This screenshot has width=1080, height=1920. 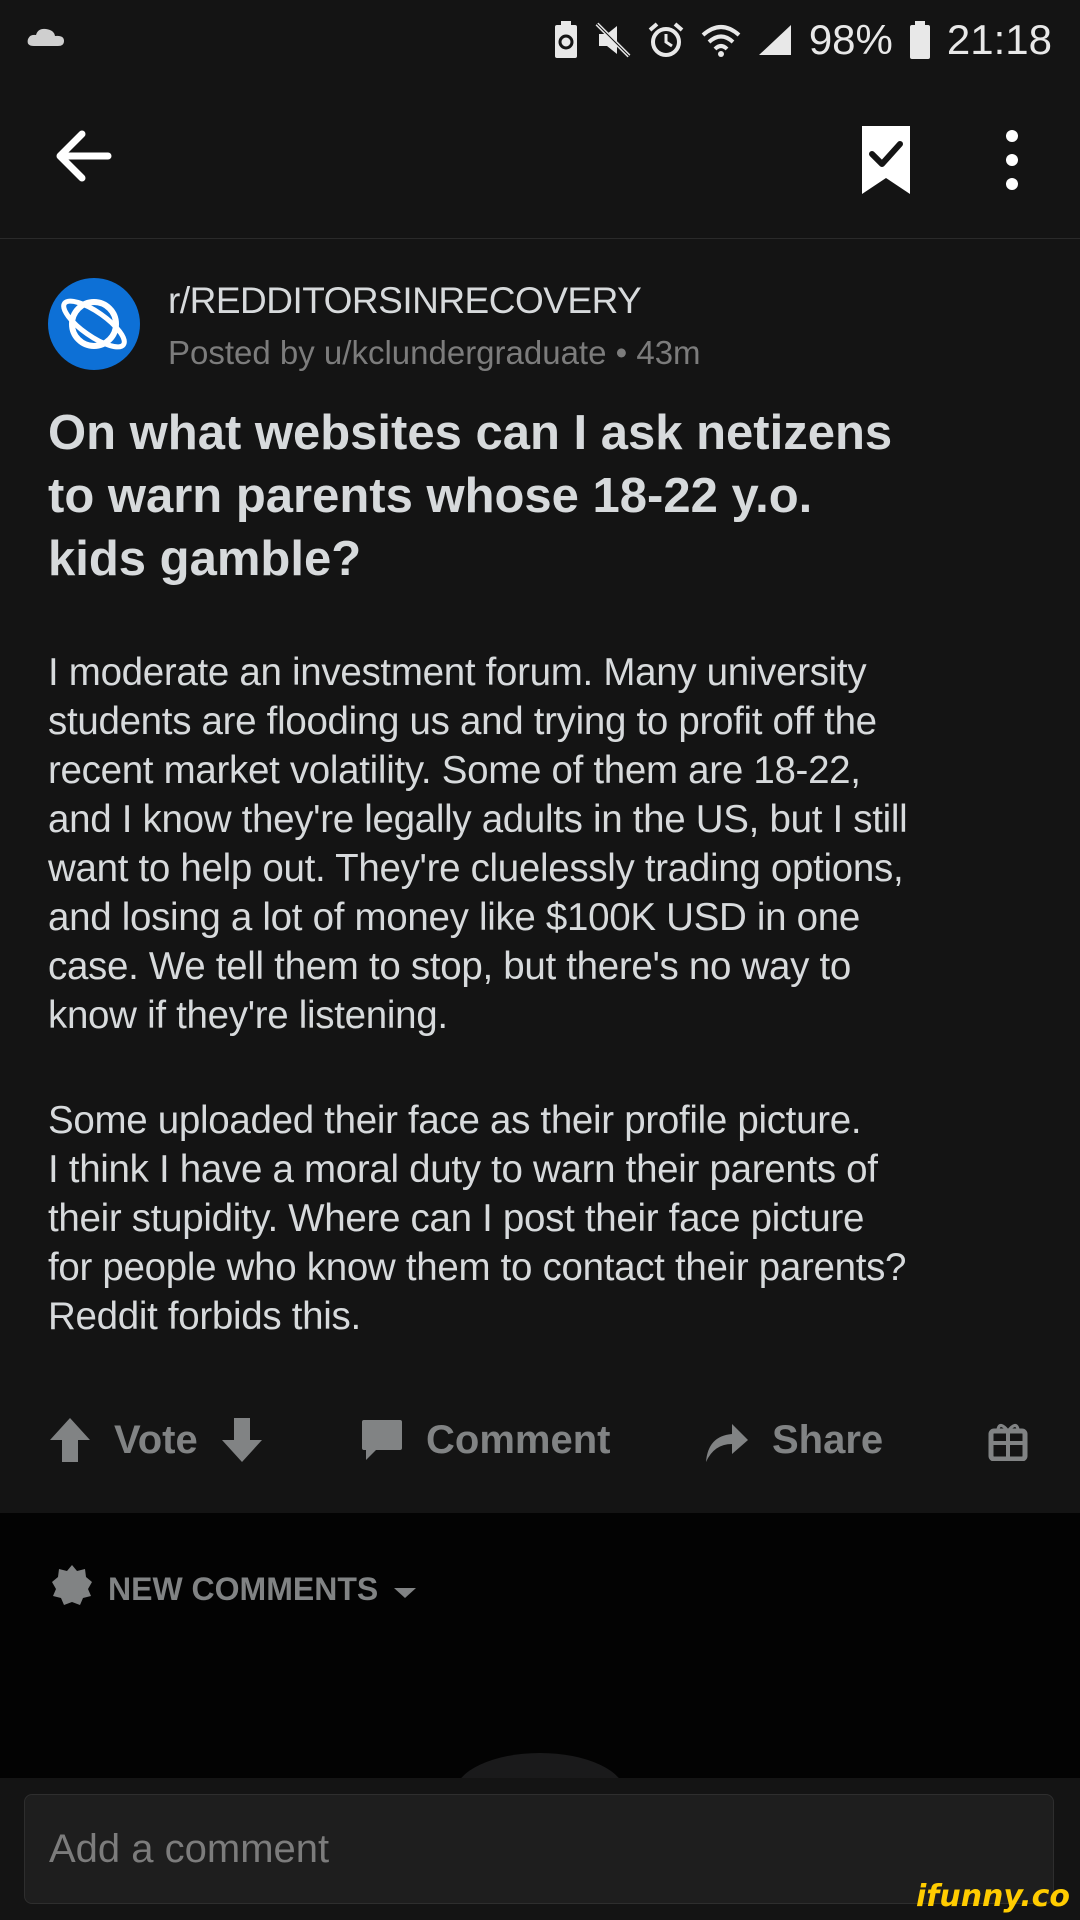 I want to click on comment-button: Comment, so click(x=485, y=1440).